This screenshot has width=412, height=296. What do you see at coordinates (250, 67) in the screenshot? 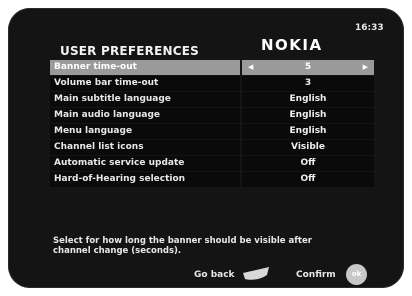
I see `arrow-left-icon: ◀` at bounding box center [250, 67].